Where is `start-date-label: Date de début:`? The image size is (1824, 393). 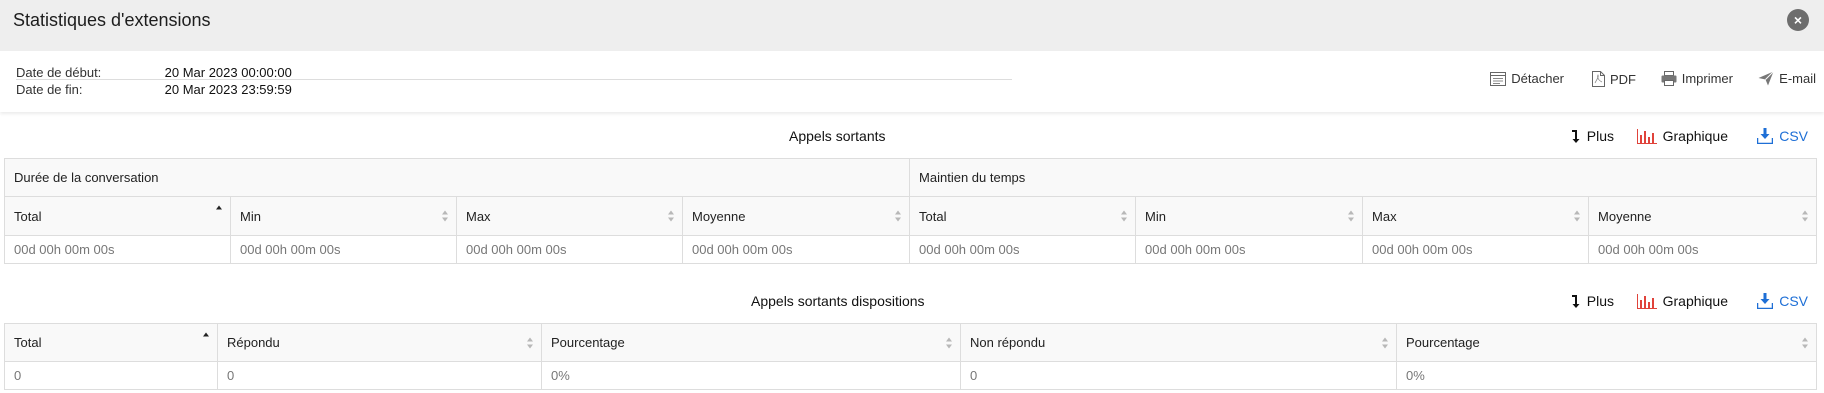 start-date-label: Date de début: is located at coordinates (59, 72).